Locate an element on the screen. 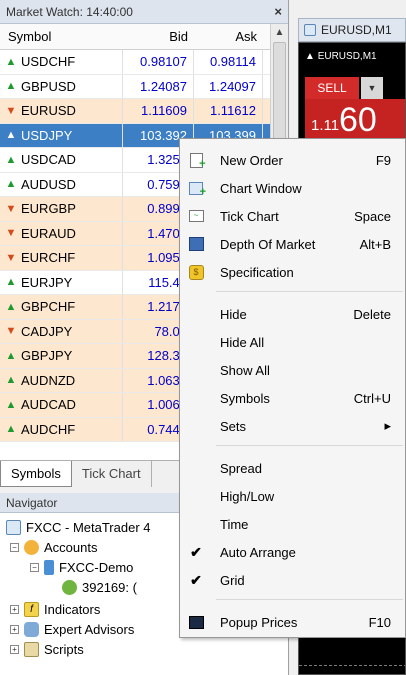 This screenshot has height=675, width=406. depth-of-market-icon is located at coordinates (196, 244).